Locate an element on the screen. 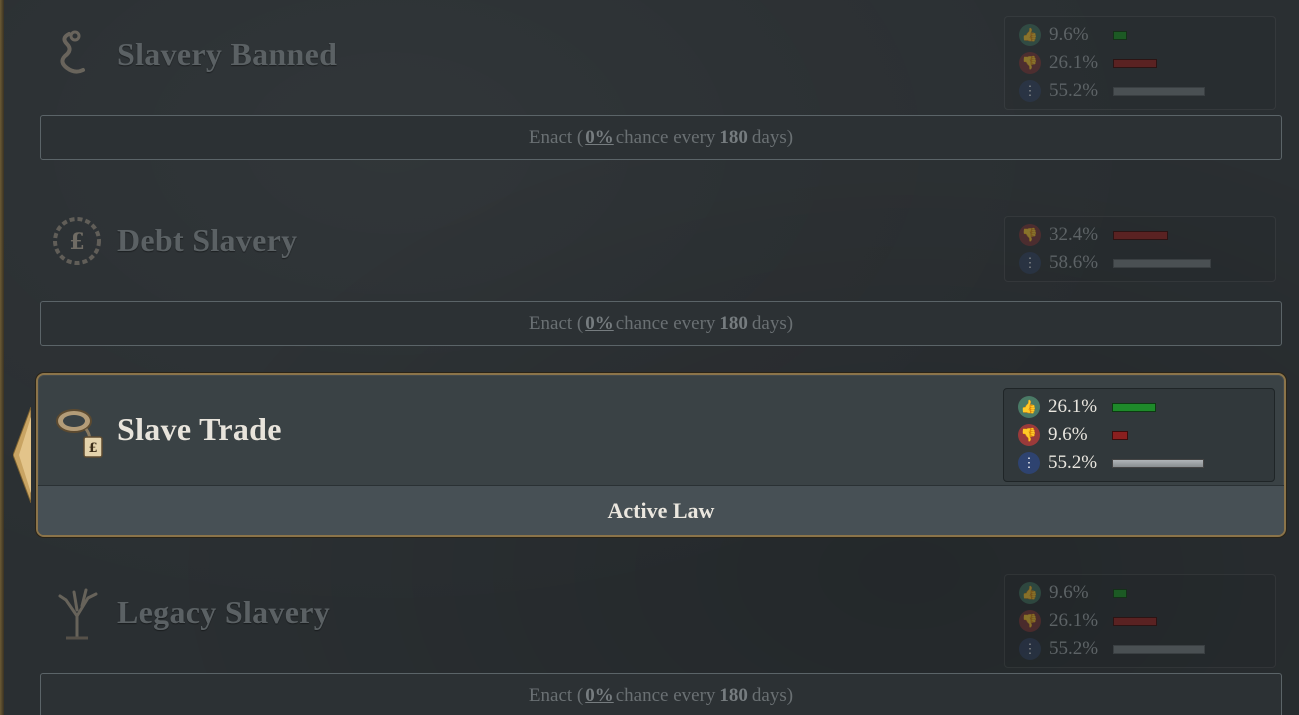 The height and width of the screenshot is (715, 1299). shackle-tag-icon: £ is located at coordinates (80, 433).